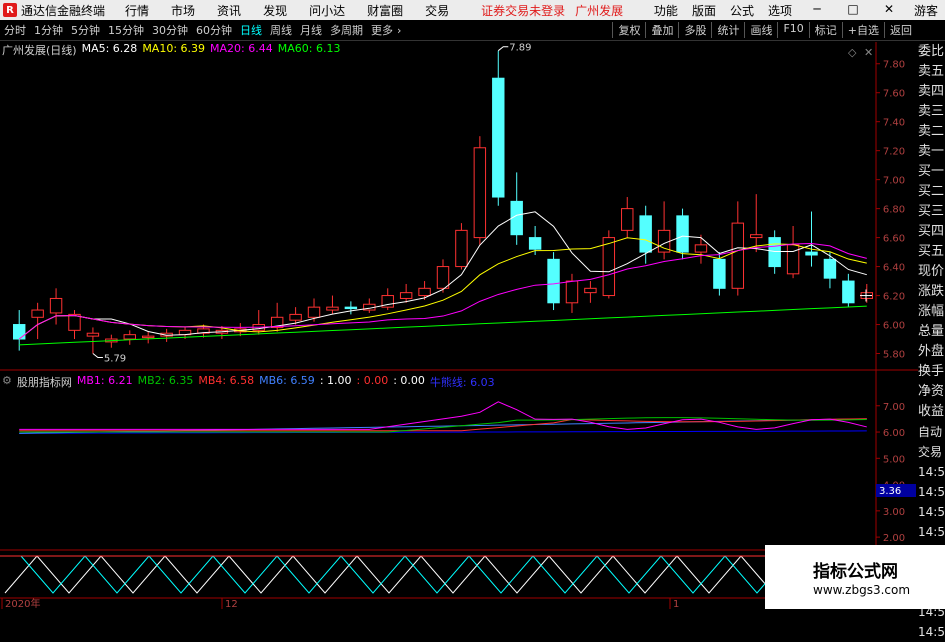 This screenshot has height=642, width=945. Describe the element at coordinates (894, 239) in the screenshot. I see `price-tick-label: 6.60` at that location.